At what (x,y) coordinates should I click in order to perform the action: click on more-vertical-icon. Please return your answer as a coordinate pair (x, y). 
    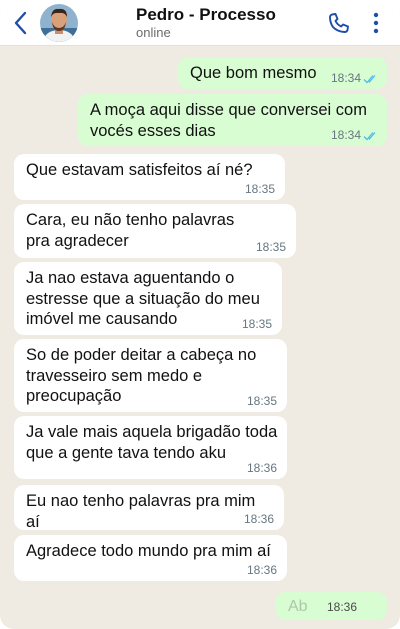
    Looking at the image, I should click on (376, 23).